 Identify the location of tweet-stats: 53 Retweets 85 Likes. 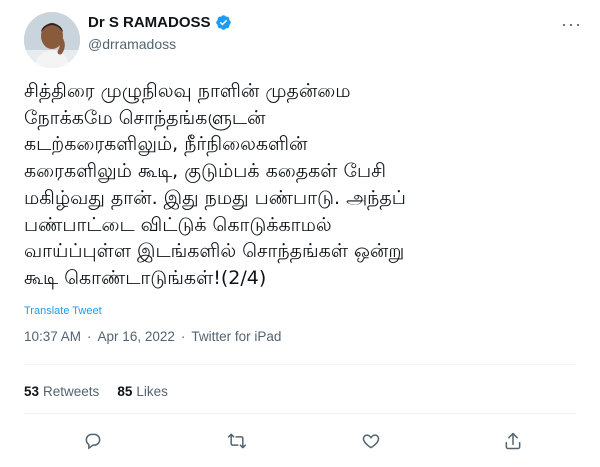
(96, 391).